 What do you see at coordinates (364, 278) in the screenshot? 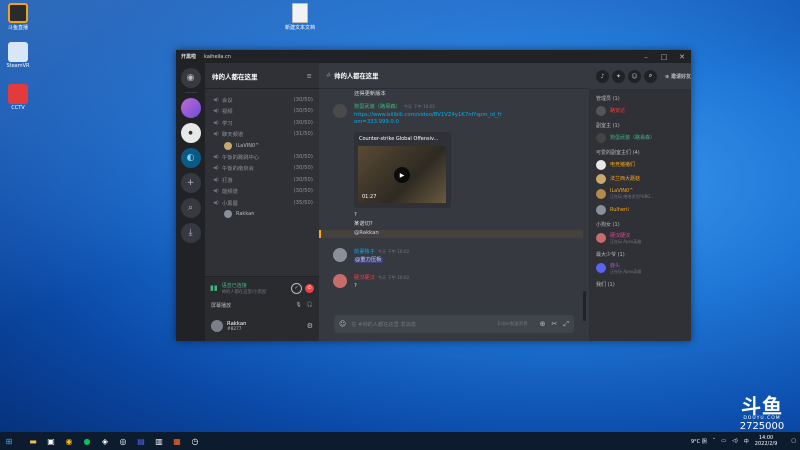
I see `message-author: 硬汉硬汉` at bounding box center [364, 278].